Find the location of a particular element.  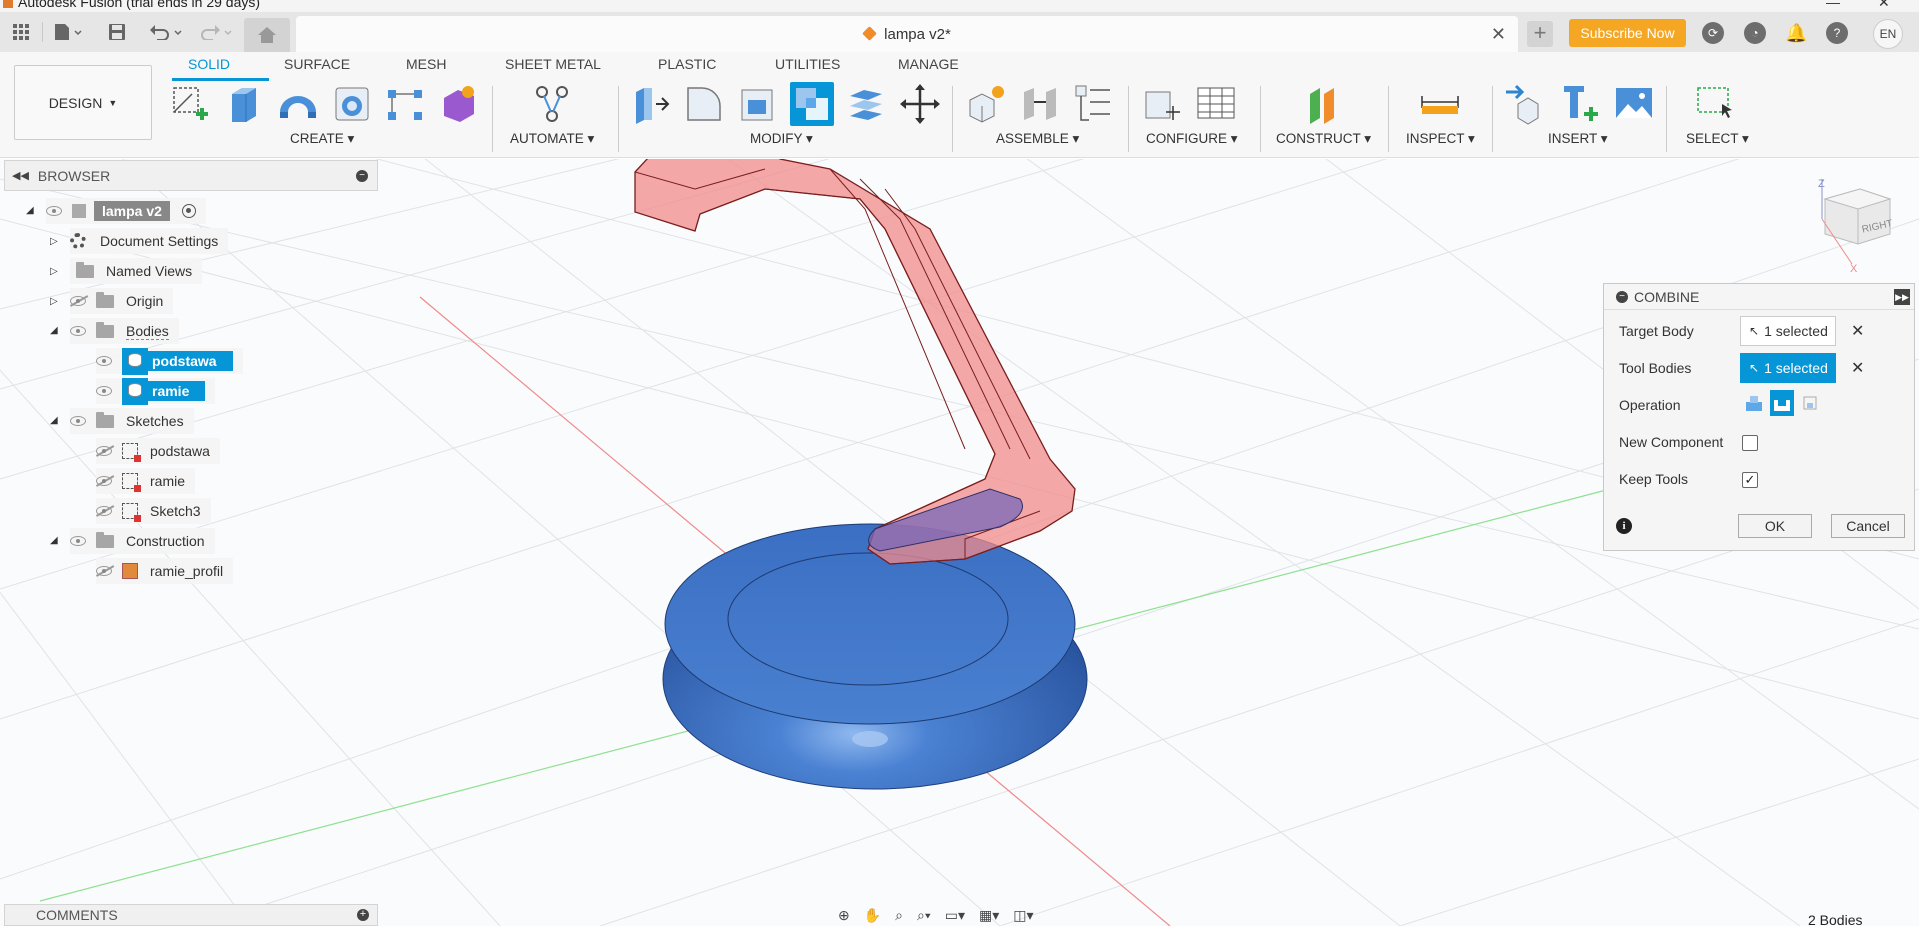

info-icon: i is located at coordinates (1624, 526).